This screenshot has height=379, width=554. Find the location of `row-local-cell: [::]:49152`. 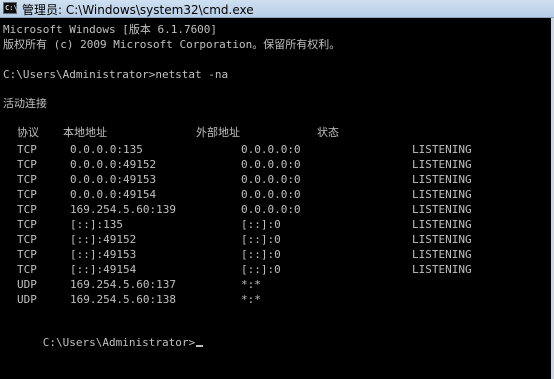

row-local-cell: [::]:49152 is located at coordinates (103, 239).